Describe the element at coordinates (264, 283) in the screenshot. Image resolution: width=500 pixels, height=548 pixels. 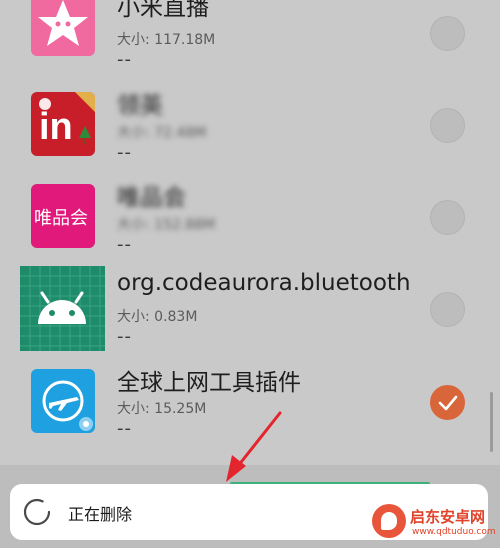
I see `app-name: org.codeaurora.bluetooth` at that location.